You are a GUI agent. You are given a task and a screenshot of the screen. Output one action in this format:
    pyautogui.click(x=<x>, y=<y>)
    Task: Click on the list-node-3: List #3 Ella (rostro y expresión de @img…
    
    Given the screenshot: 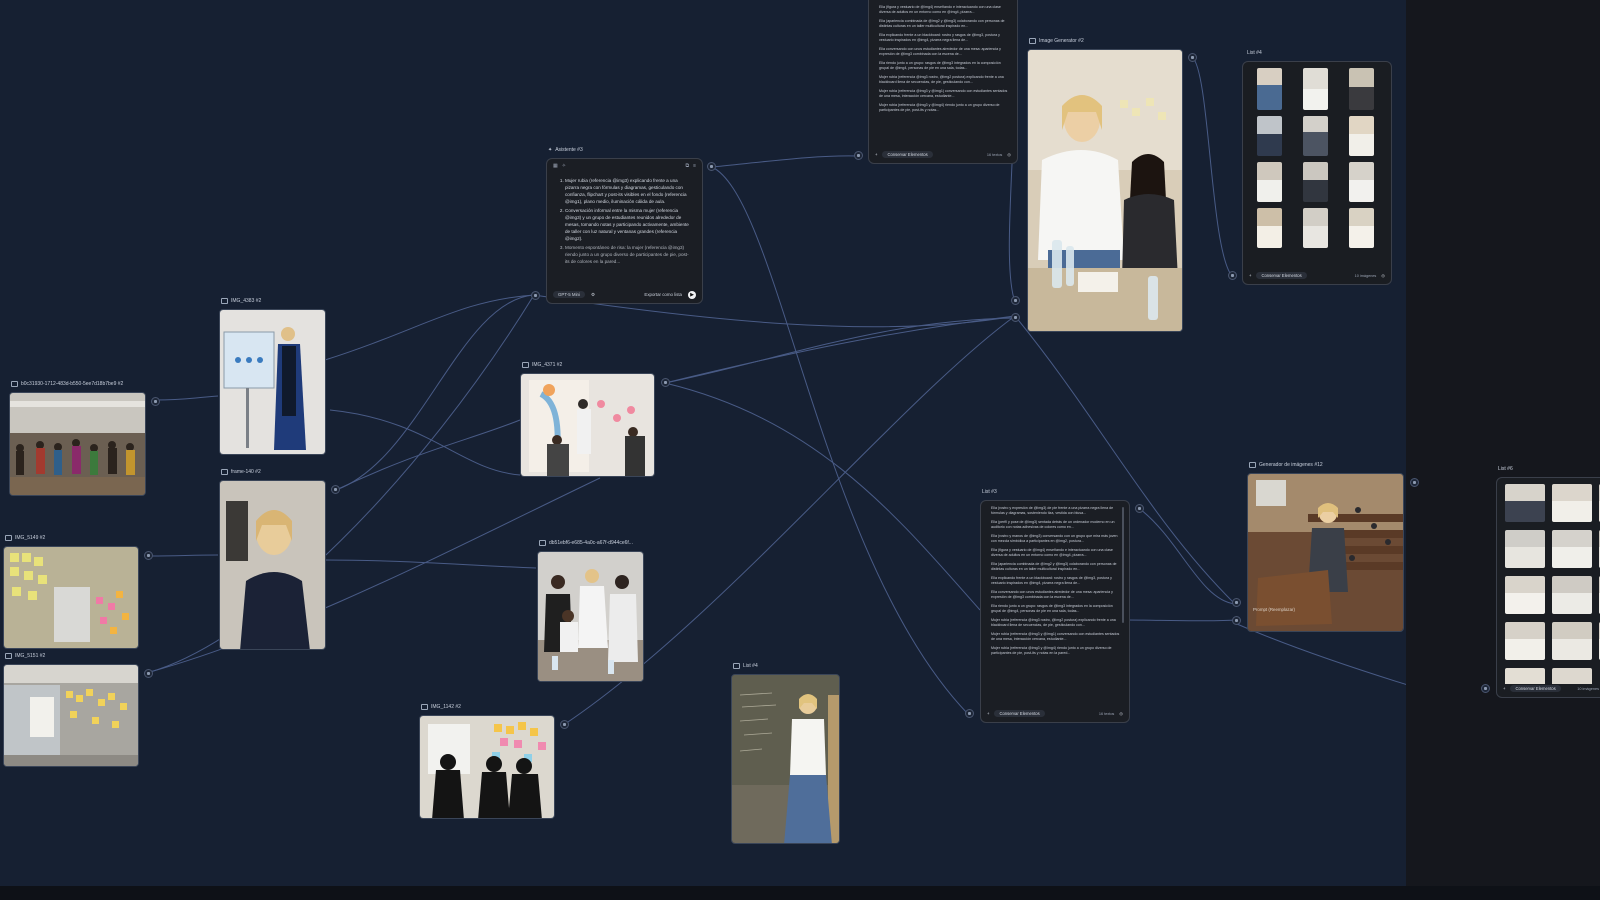 What is the action you would take?
    pyautogui.click(x=1055, y=606)
    